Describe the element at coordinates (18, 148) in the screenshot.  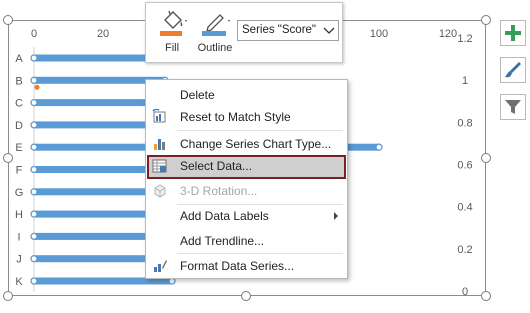
I see `category-label: E` at that location.